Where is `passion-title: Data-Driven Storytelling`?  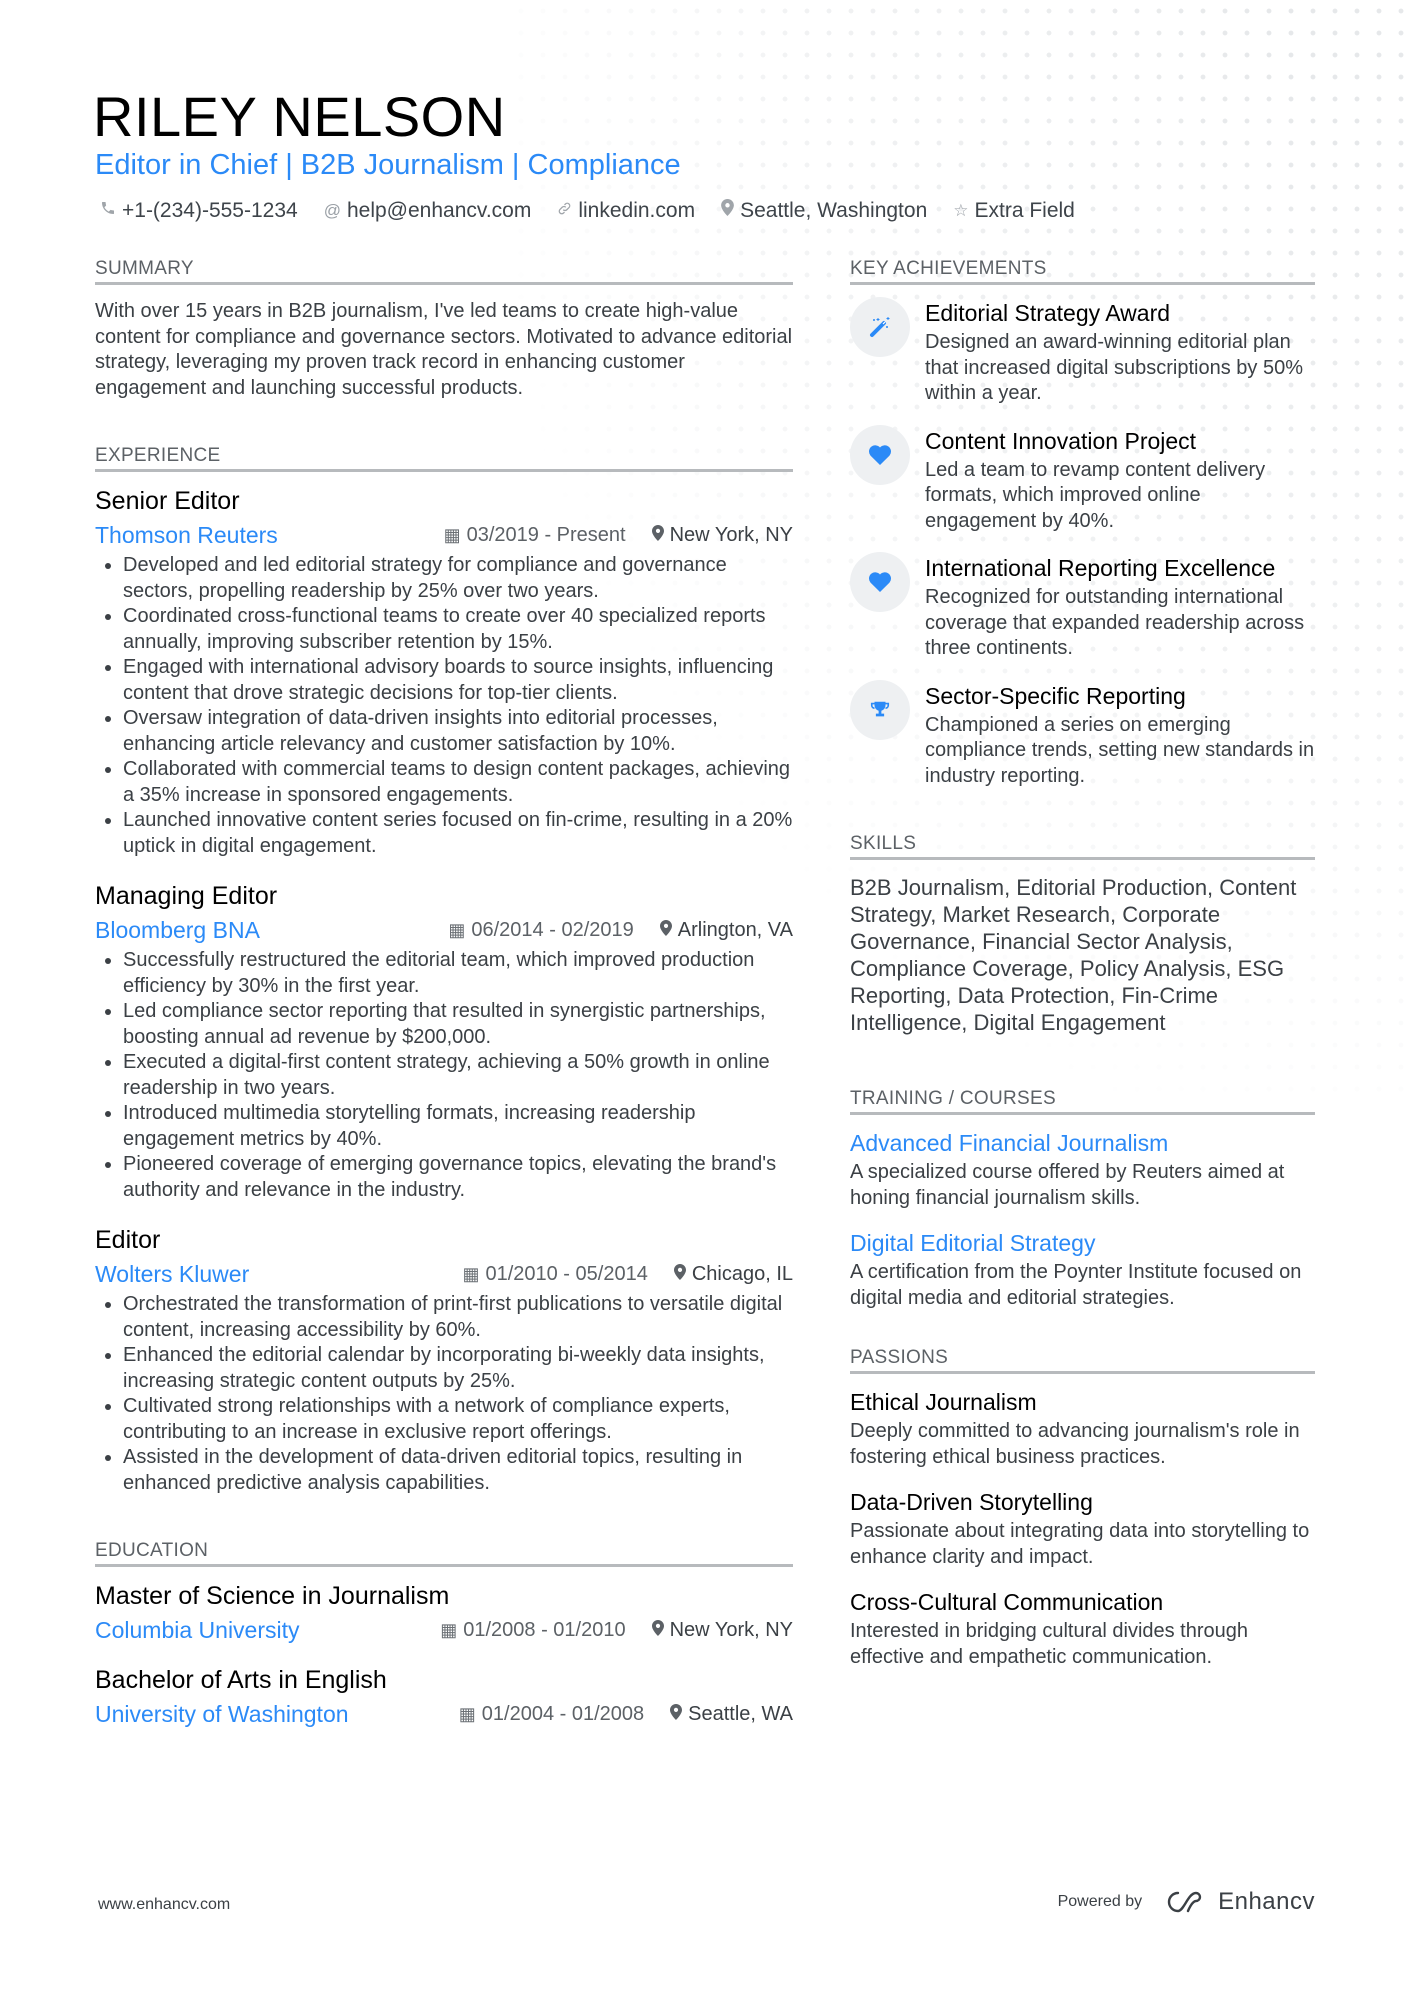
passion-title: Data-Driven Storytelling is located at coordinates (971, 1502).